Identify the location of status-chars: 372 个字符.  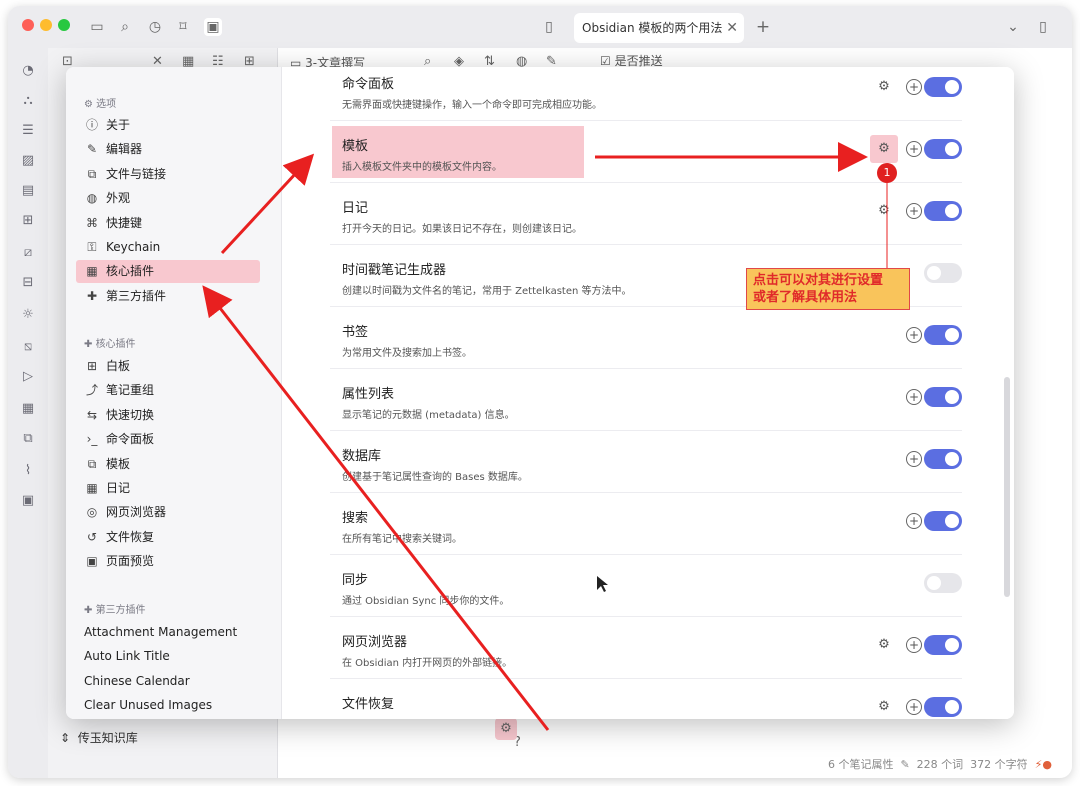
(999, 764).